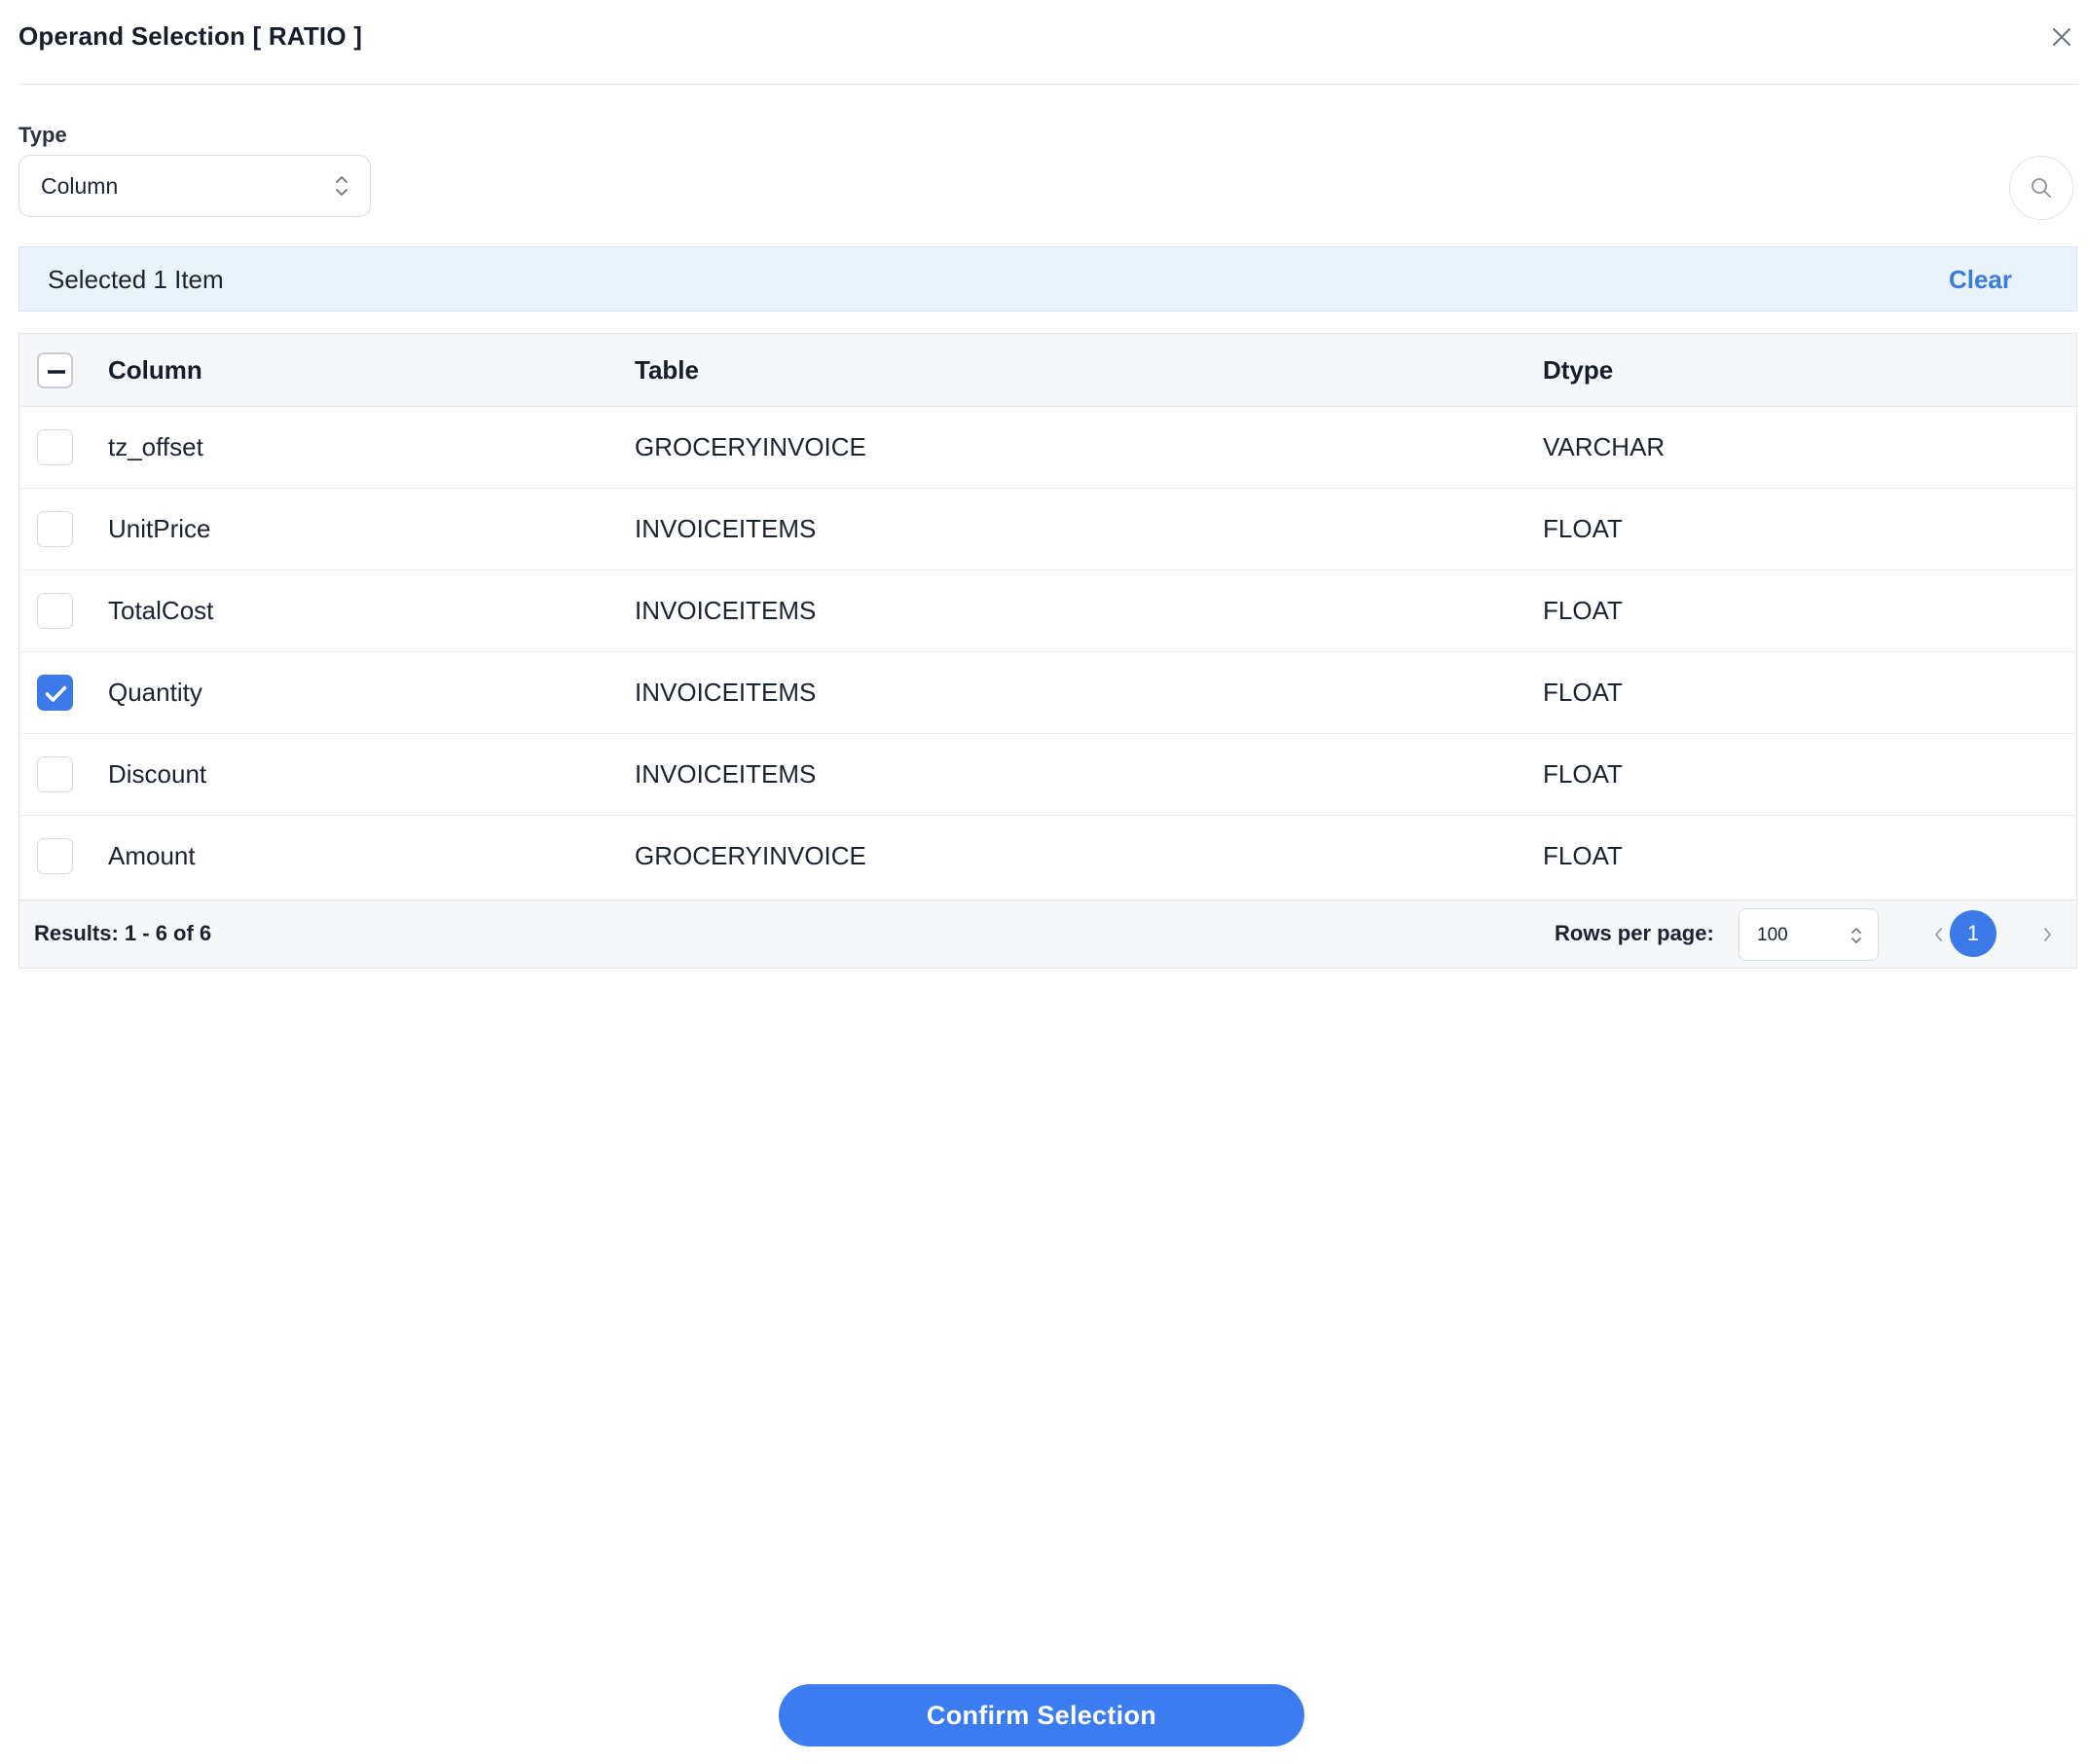 The image size is (2087, 1764). Describe the element at coordinates (194, 186) in the screenshot. I see `type-select: Column` at that location.